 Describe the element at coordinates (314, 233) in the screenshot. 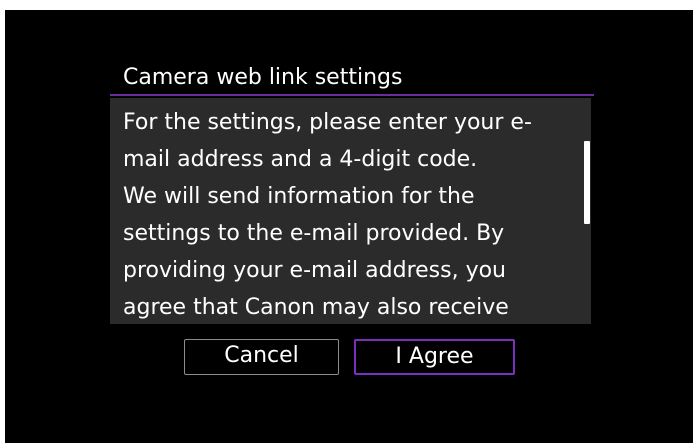

I see `message-line: settings to the e-mail provided. By` at that location.